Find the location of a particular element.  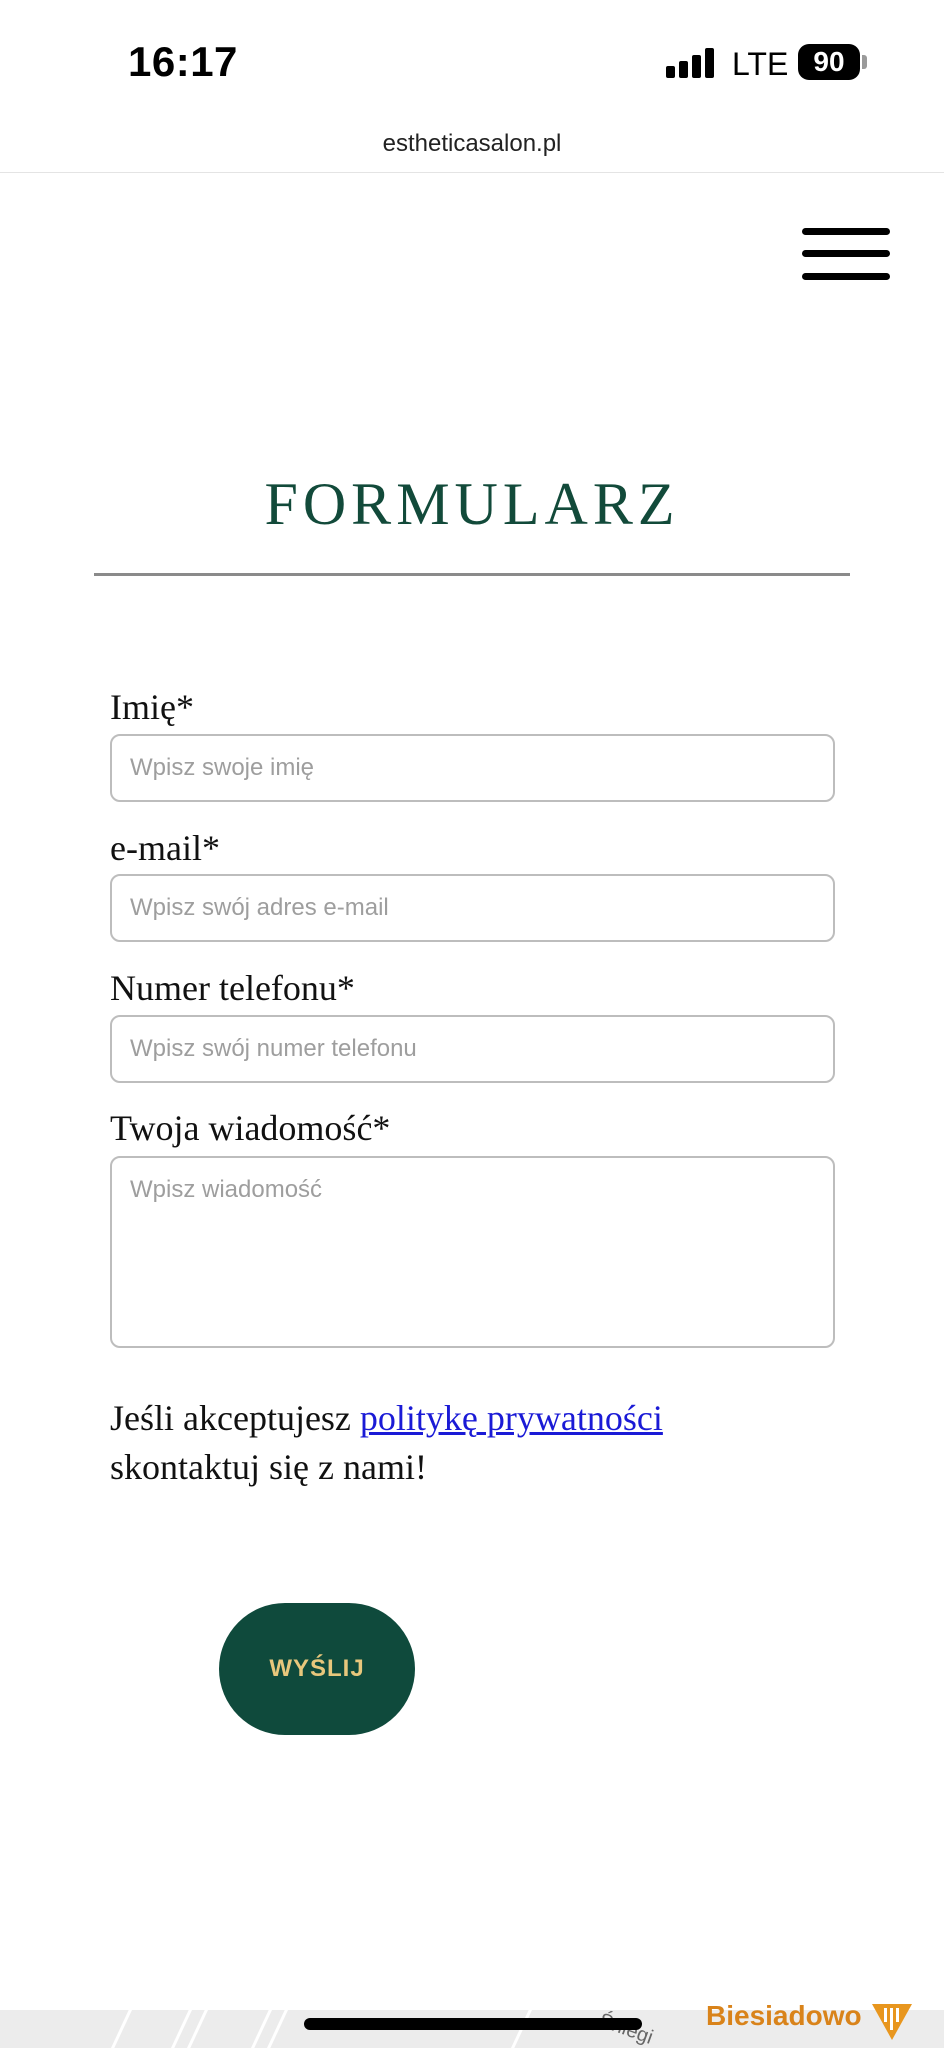

name-field is located at coordinates (472, 768).